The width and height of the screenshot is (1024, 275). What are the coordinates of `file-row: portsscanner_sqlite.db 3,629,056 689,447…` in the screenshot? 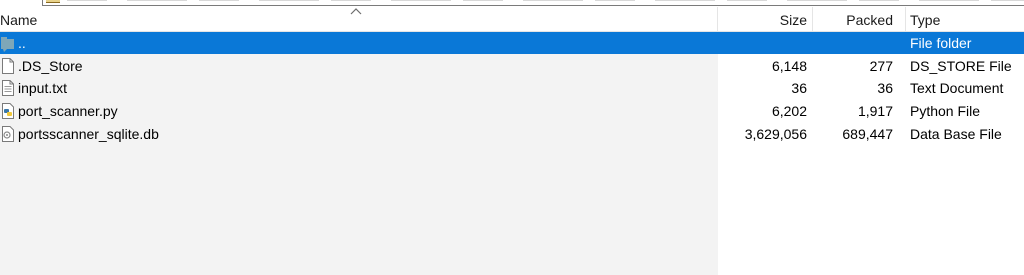 It's located at (512, 134).